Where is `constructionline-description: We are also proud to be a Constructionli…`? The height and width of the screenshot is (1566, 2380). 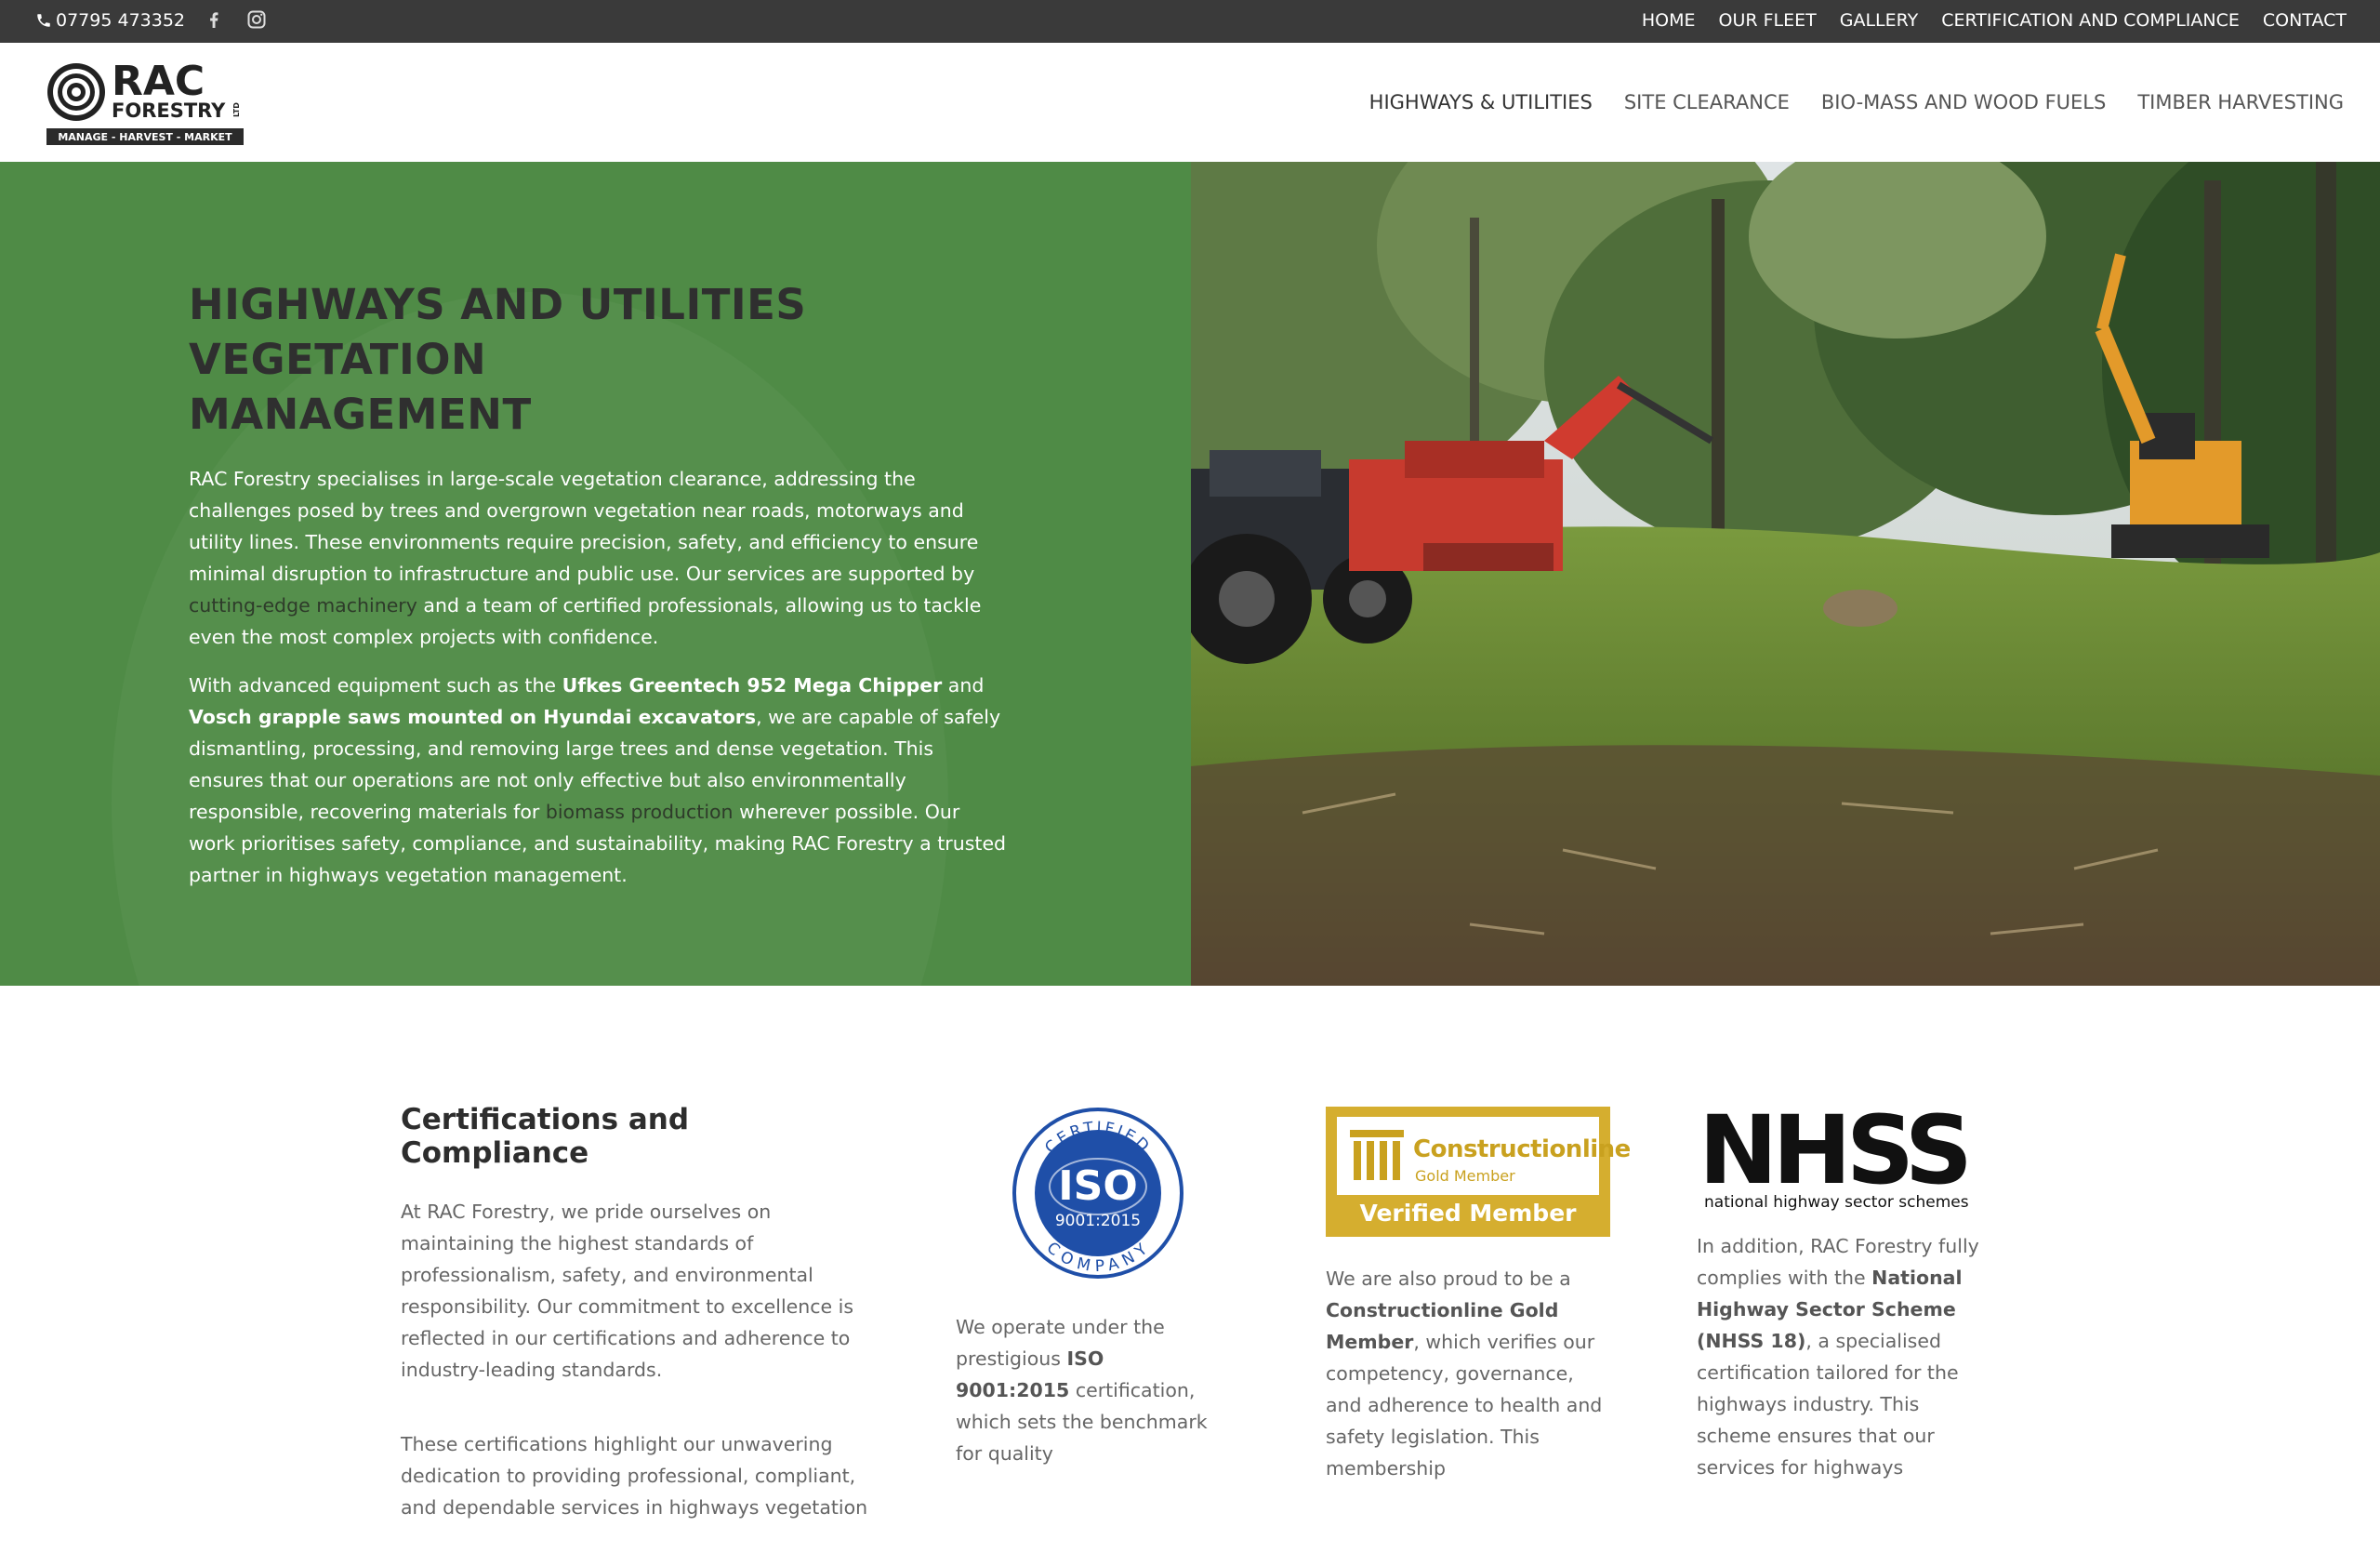 constructionline-description: We are also proud to be a Constructionli… is located at coordinates (1464, 1373).